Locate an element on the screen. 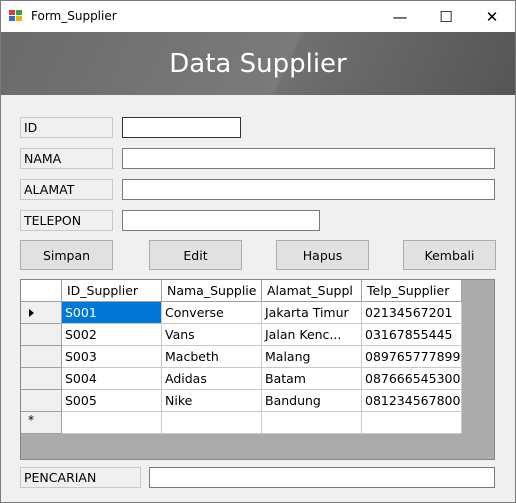 This screenshot has height=503, width=516. page-title: Data Supplier is located at coordinates (258, 64).